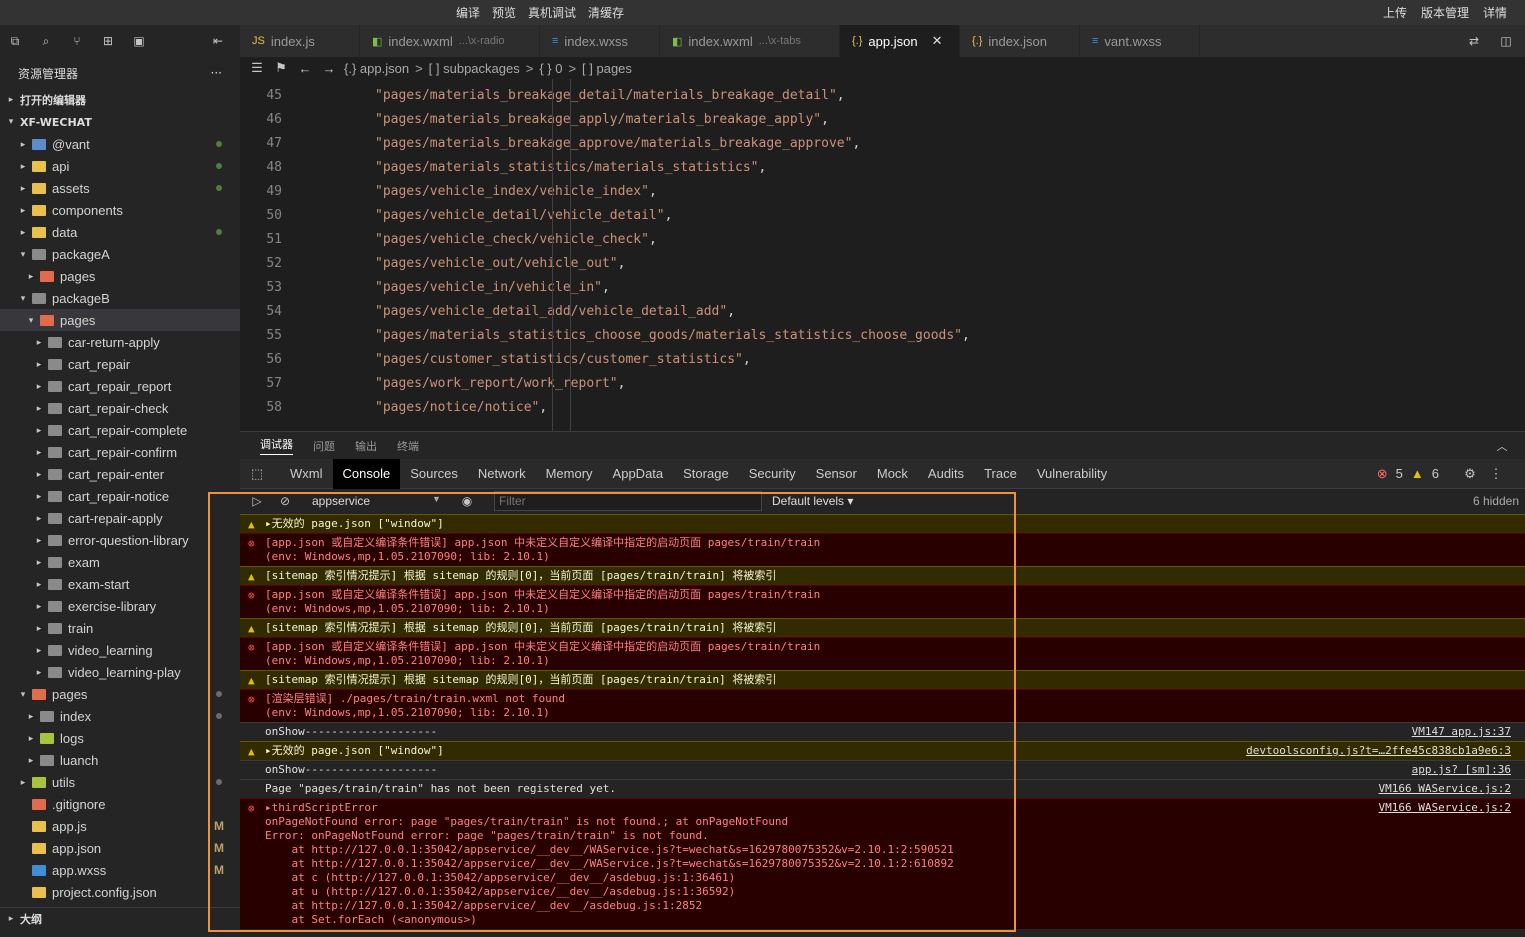 Image resolution: width=1525 pixels, height=937 pixels. Describe the element at coordinates (324, 446) in the screenshot. I see `panel-tab: 问题` at that location.